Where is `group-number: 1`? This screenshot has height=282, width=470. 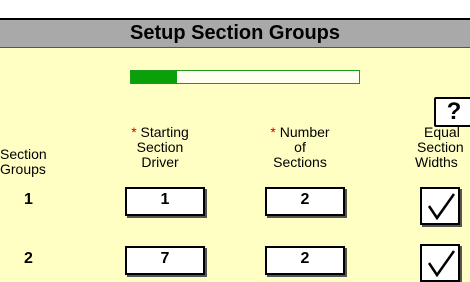
group-number: 1 is located at coordinates (28, 199).